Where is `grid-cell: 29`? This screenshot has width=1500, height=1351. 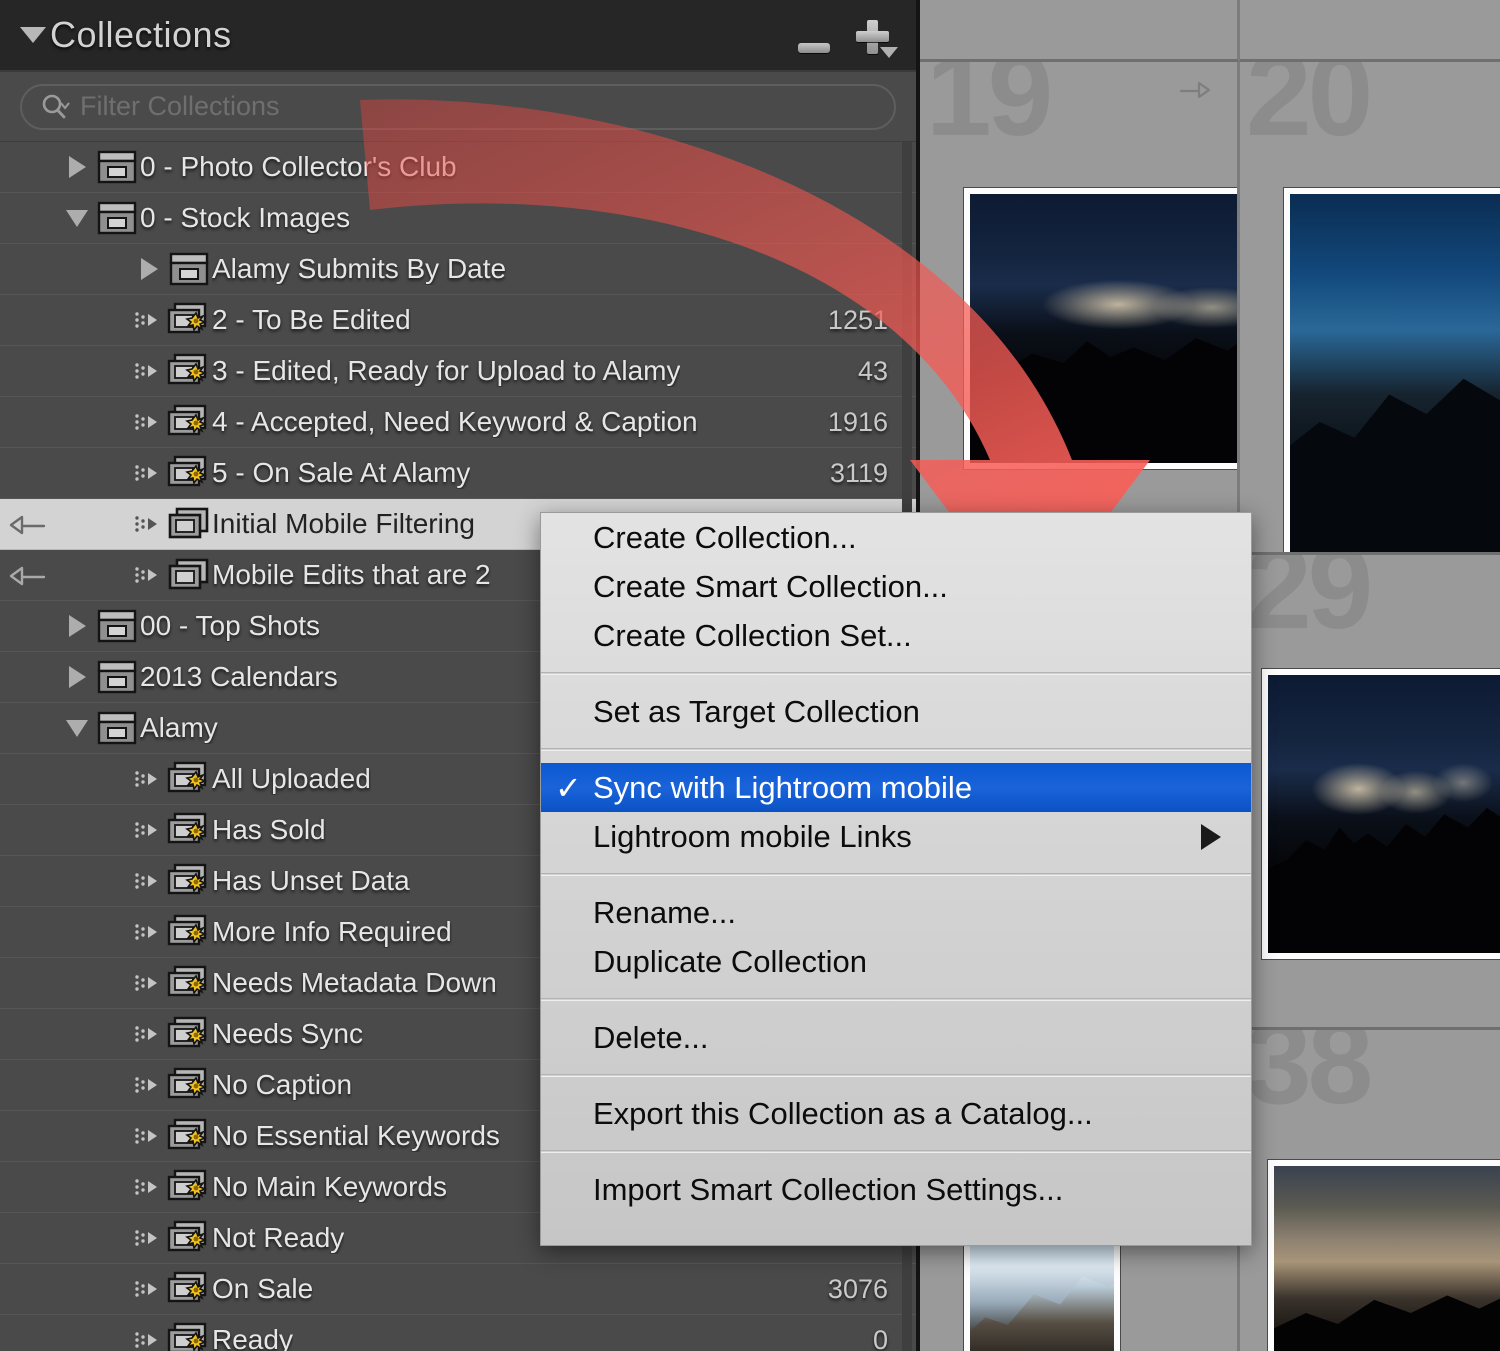 grid-cell: 29 is located at coordinates (1370, 792).